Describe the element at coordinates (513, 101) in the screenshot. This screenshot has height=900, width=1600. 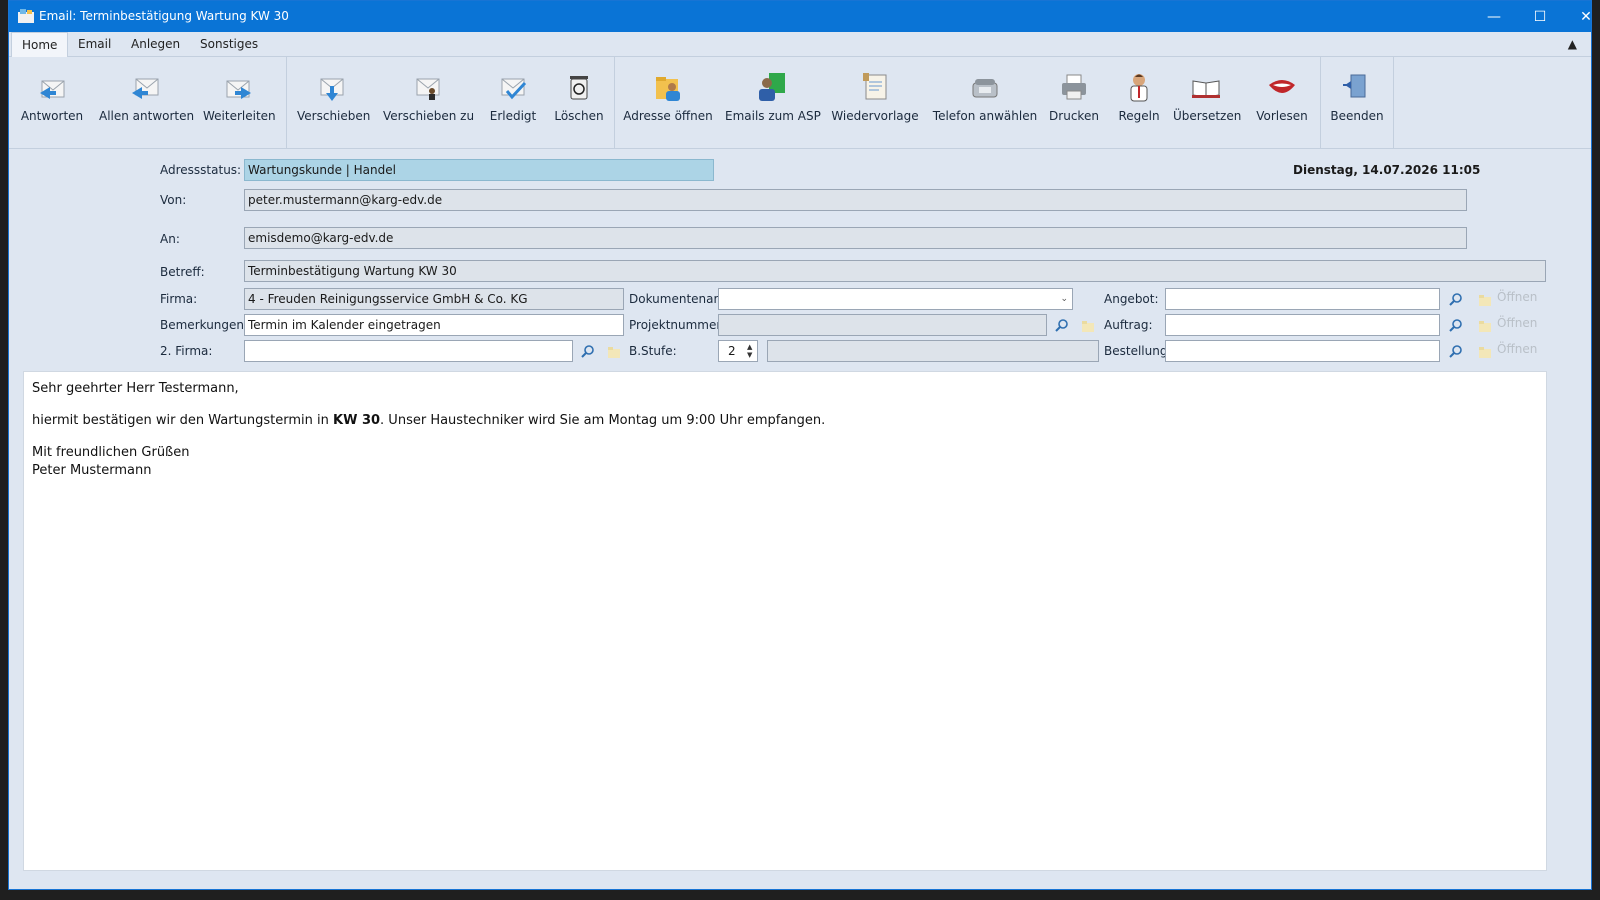
I see `done-button: Erledigt` at that location.